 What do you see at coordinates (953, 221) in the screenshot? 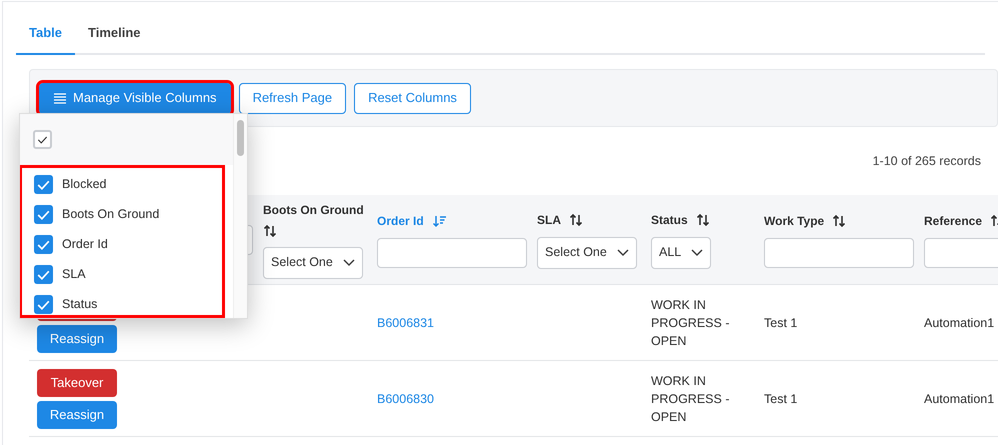
I see `column-header: Reference` at bounding box center [953, 221].